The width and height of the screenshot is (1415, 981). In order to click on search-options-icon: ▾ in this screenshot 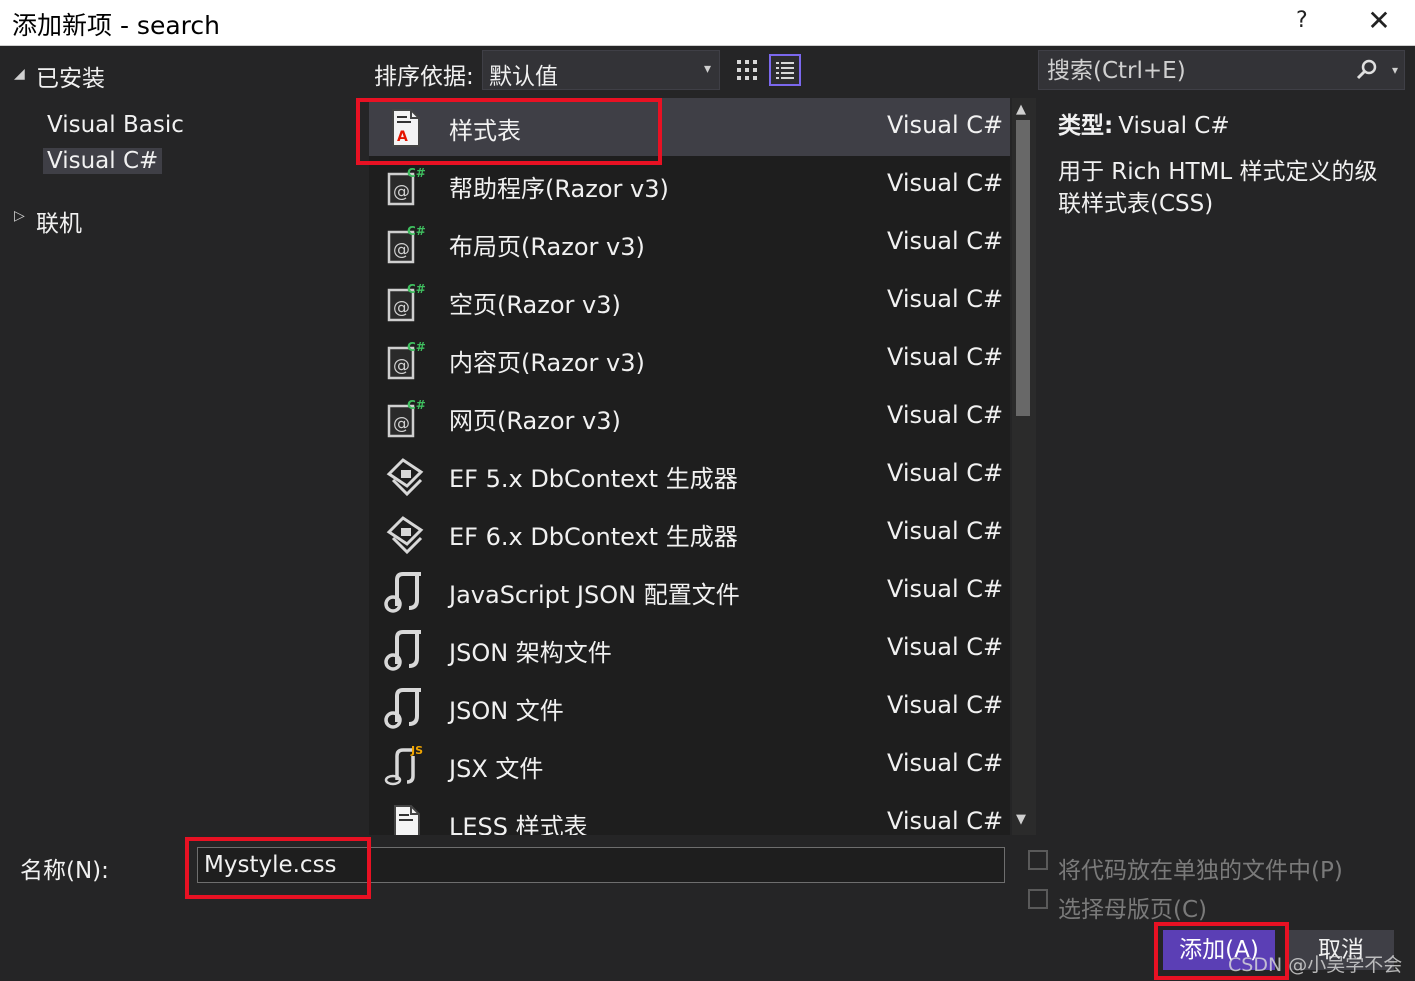, I will do `click(1395, 70)`.